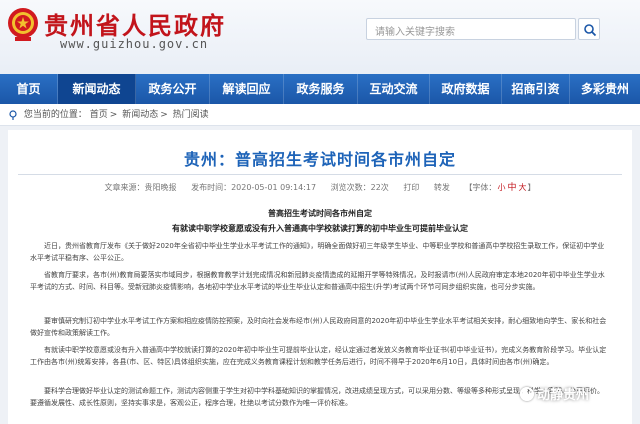 The width and height of the screenshot is (640, 424). Describe the element at coordinates (140, 187) in the screenshot. I see `article-source: 文章来源：贵阳晚报` at that location.